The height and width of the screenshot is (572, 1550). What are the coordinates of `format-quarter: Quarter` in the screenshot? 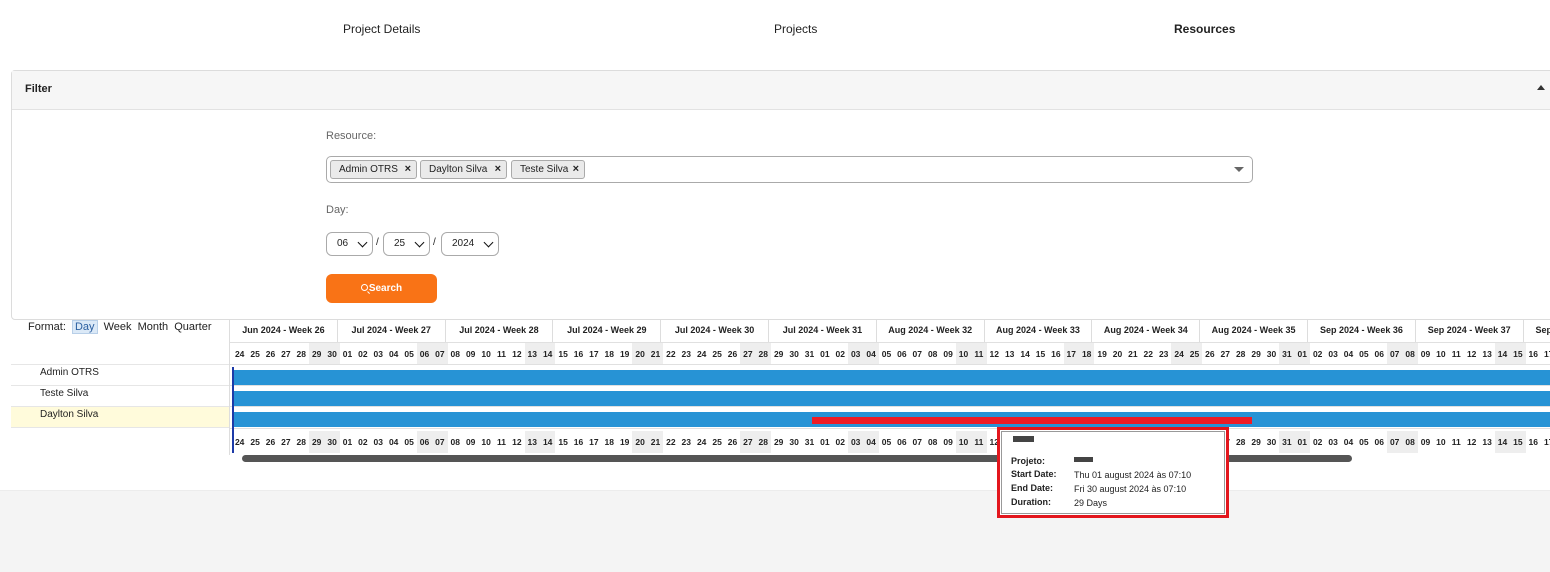 It's located at (192, 327).